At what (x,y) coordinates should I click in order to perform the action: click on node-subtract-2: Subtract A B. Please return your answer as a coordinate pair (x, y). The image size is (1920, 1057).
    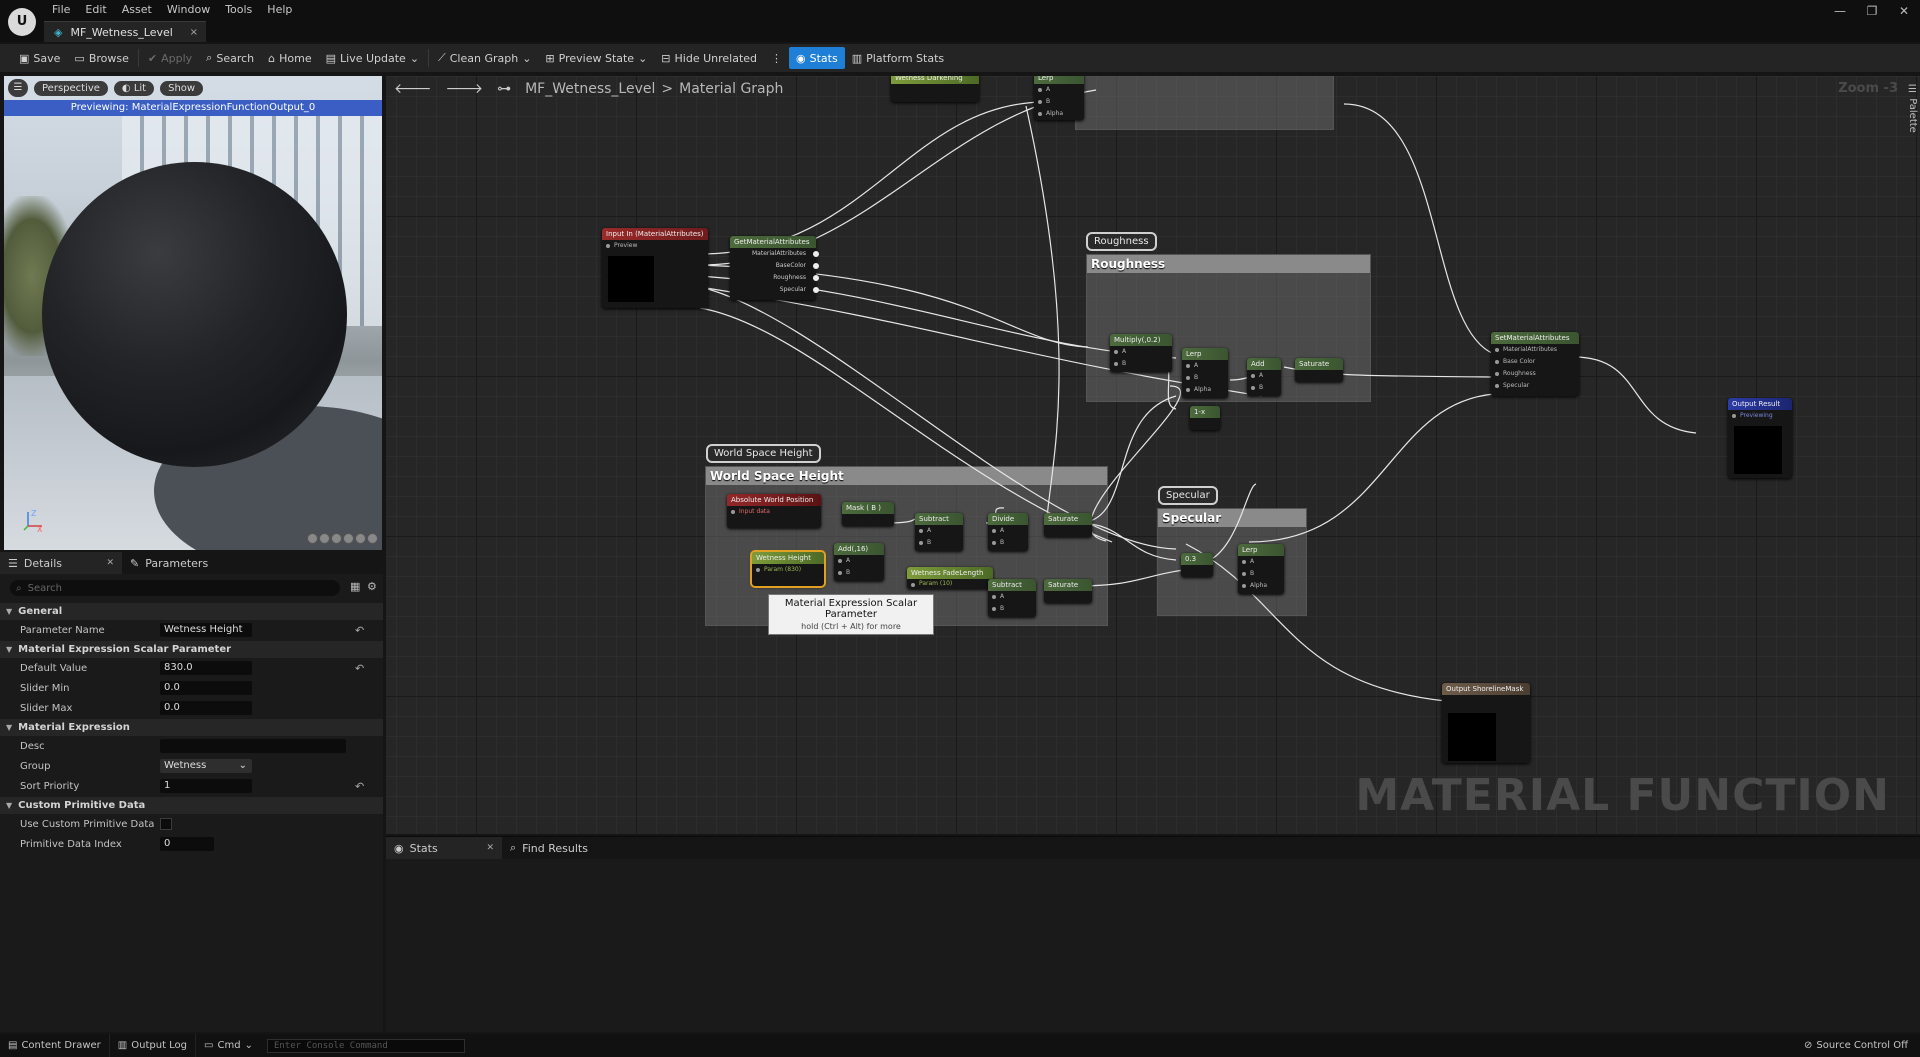
    Looking at the image, I should click on (1012, 598).